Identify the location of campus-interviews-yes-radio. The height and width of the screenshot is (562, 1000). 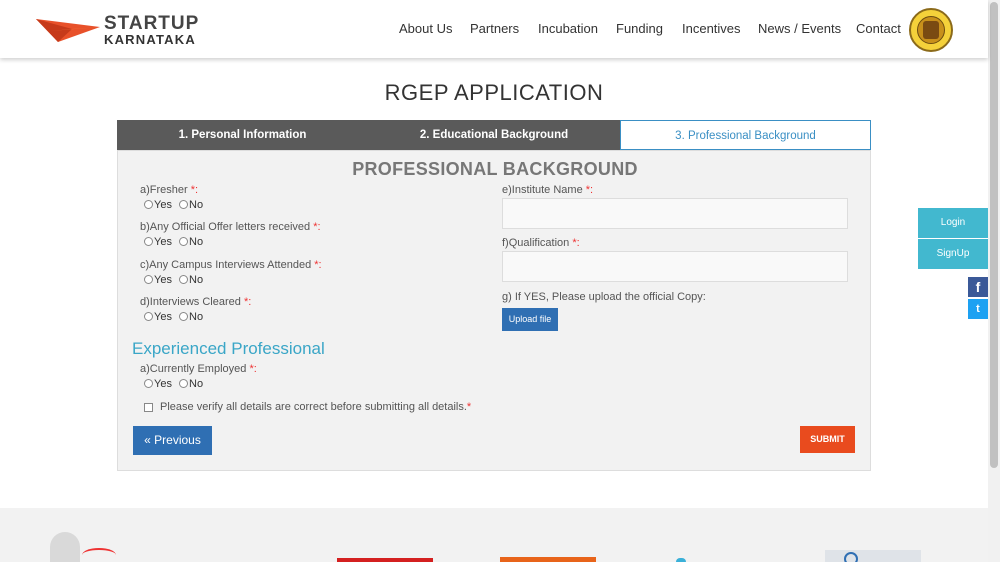
(148, 279).